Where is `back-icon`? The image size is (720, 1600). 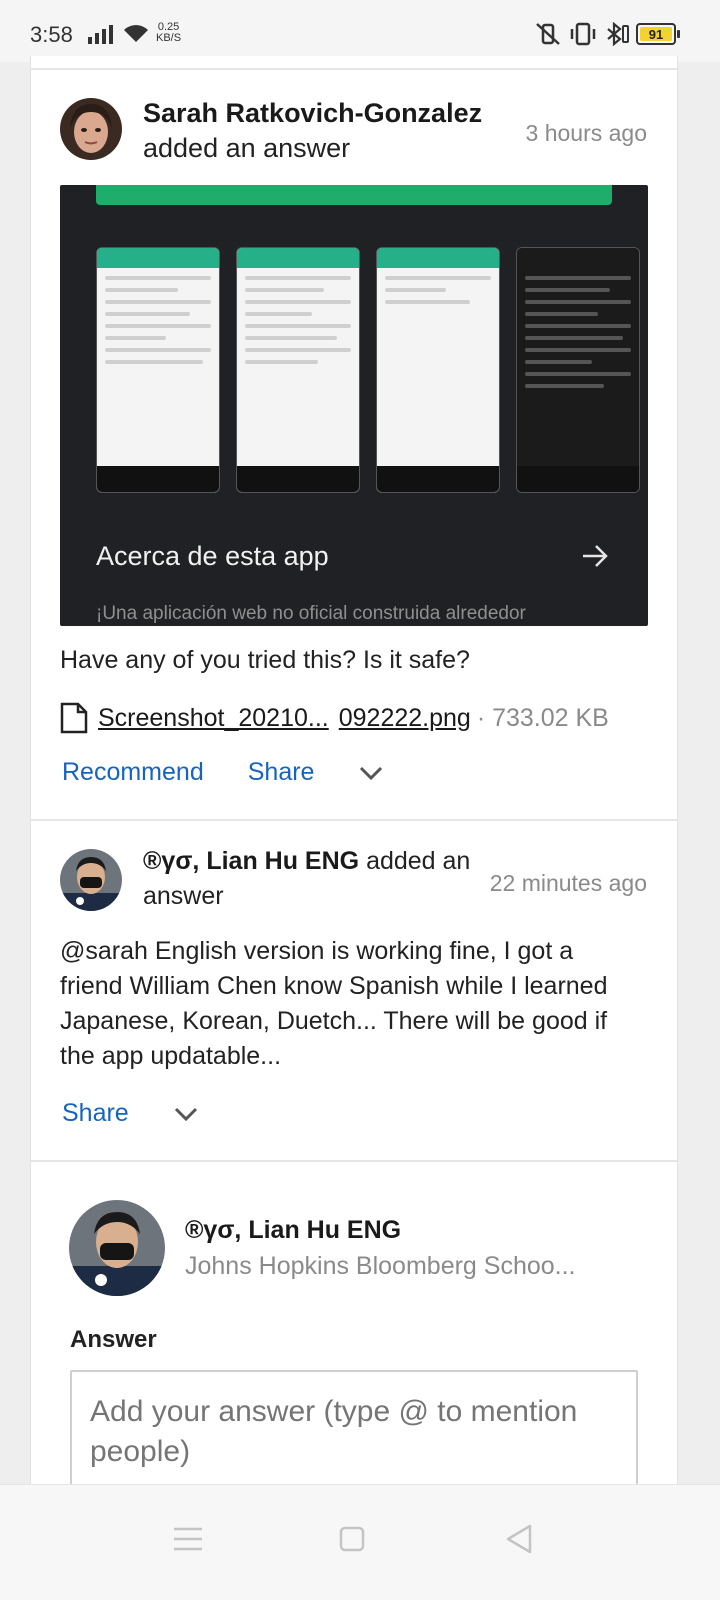
back-icon is located at coordinates (520, 1539).